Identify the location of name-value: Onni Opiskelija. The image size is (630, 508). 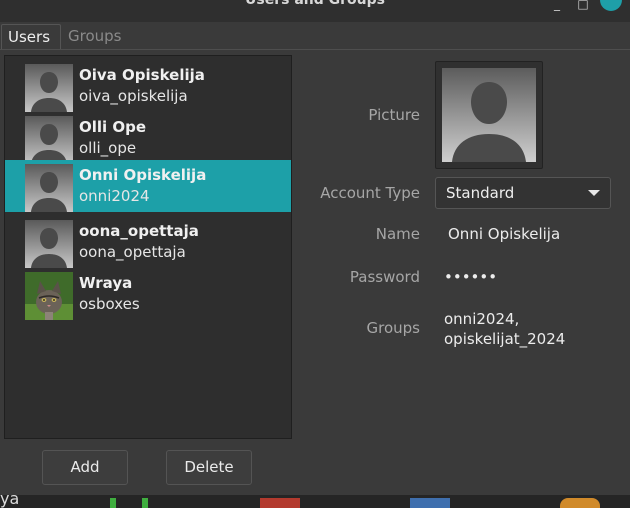
(504, 234).